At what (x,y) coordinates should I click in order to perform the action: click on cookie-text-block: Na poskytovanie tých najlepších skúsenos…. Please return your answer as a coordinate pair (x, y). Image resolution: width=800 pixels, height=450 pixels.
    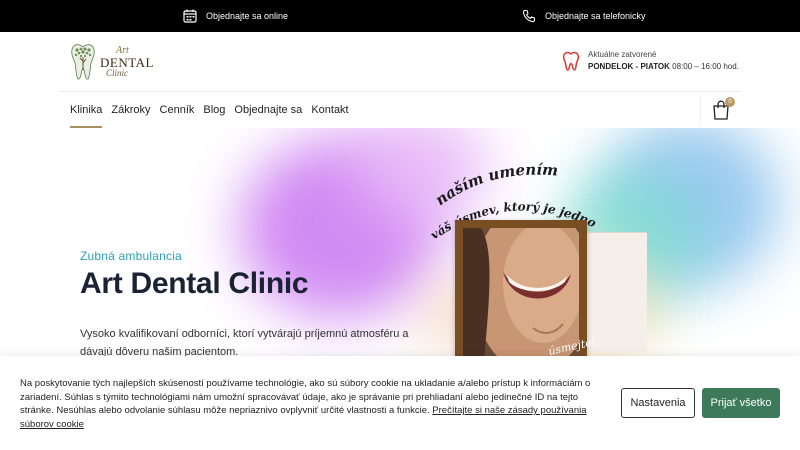
    Looking at the image, I should click on (310, 404).